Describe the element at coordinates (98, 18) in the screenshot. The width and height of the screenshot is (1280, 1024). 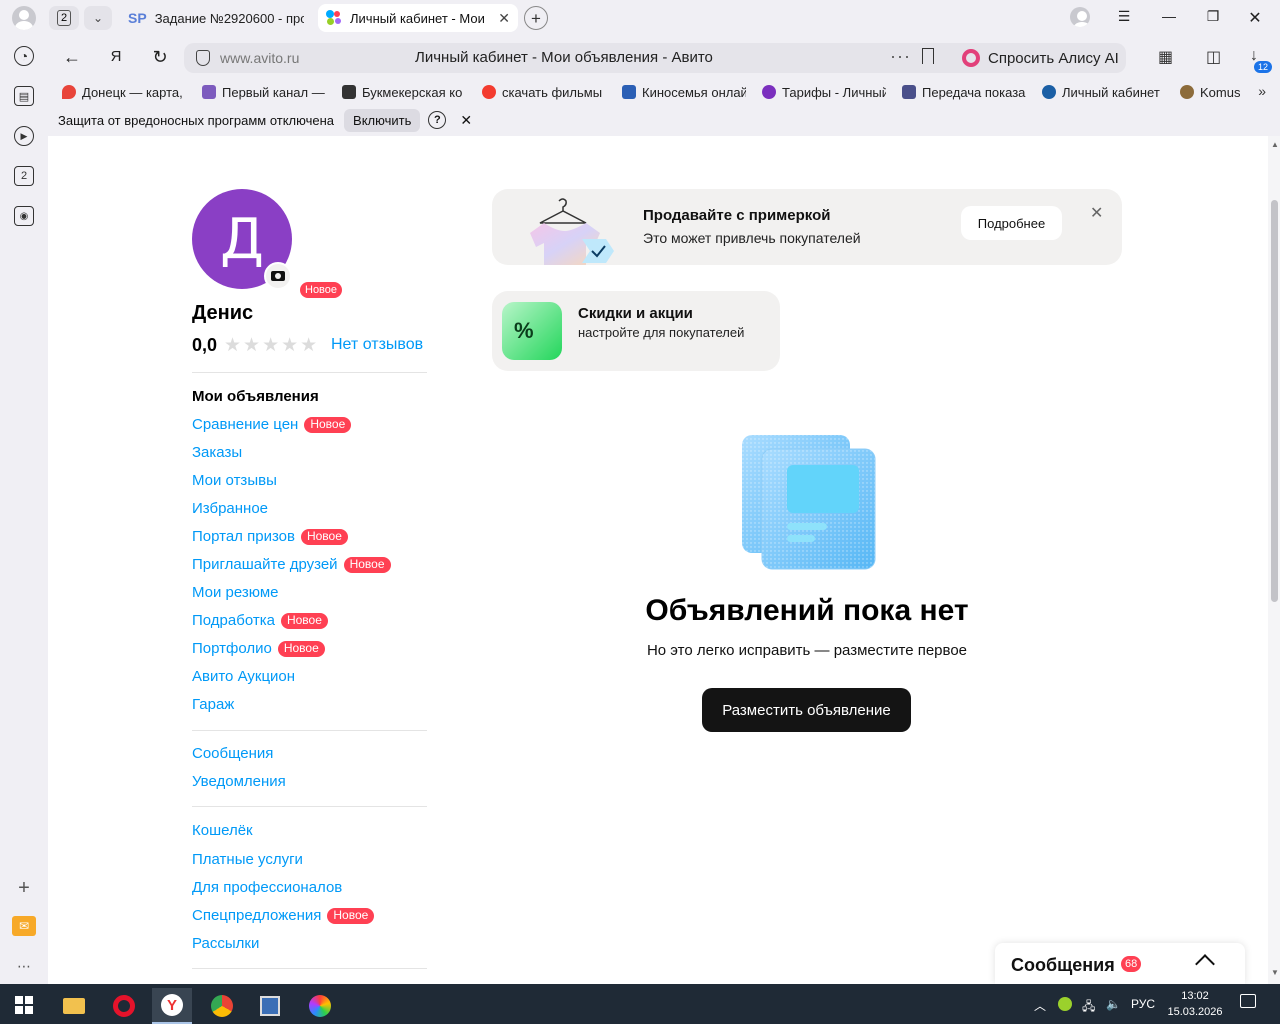
I see `tabs-dropdown-icon: ⌄` at that location.